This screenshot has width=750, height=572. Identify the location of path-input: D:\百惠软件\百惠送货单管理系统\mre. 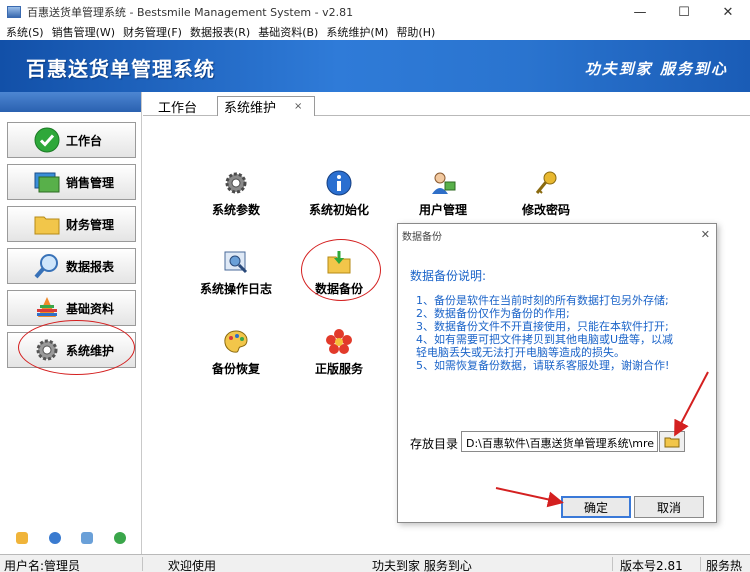
(559, 441).